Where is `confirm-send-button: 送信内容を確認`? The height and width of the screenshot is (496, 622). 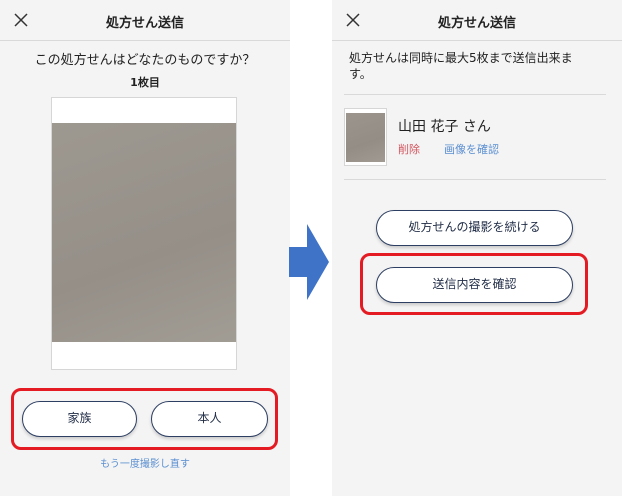
confirm-send-button: 送信内容を確認 is located at coordinates (474, 285).